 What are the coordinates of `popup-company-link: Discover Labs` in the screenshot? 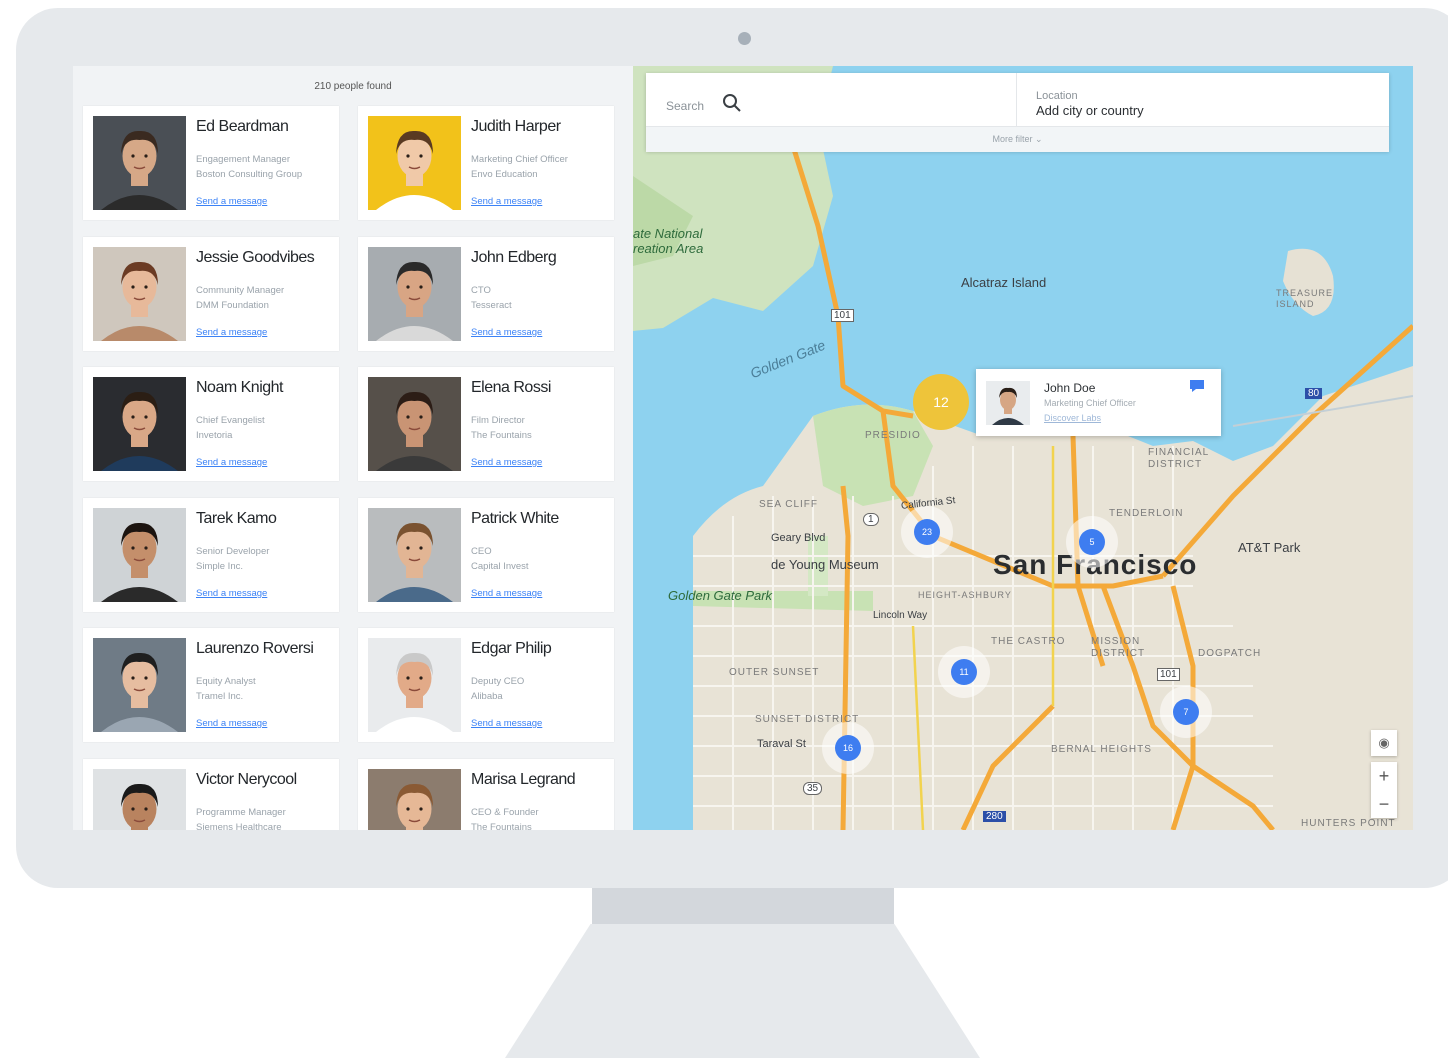 It's located at (1072, 418).